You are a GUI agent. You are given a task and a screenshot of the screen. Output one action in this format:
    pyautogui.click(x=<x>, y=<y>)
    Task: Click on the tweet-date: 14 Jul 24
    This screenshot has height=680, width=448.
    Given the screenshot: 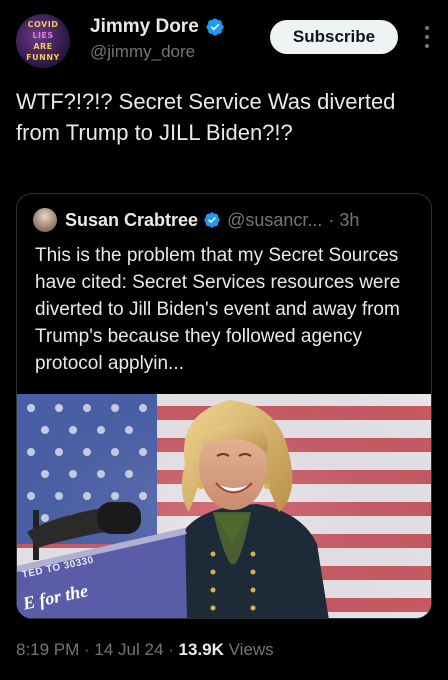 What is the action you would take?
    pyautogui.click(x=129, y=649)
    